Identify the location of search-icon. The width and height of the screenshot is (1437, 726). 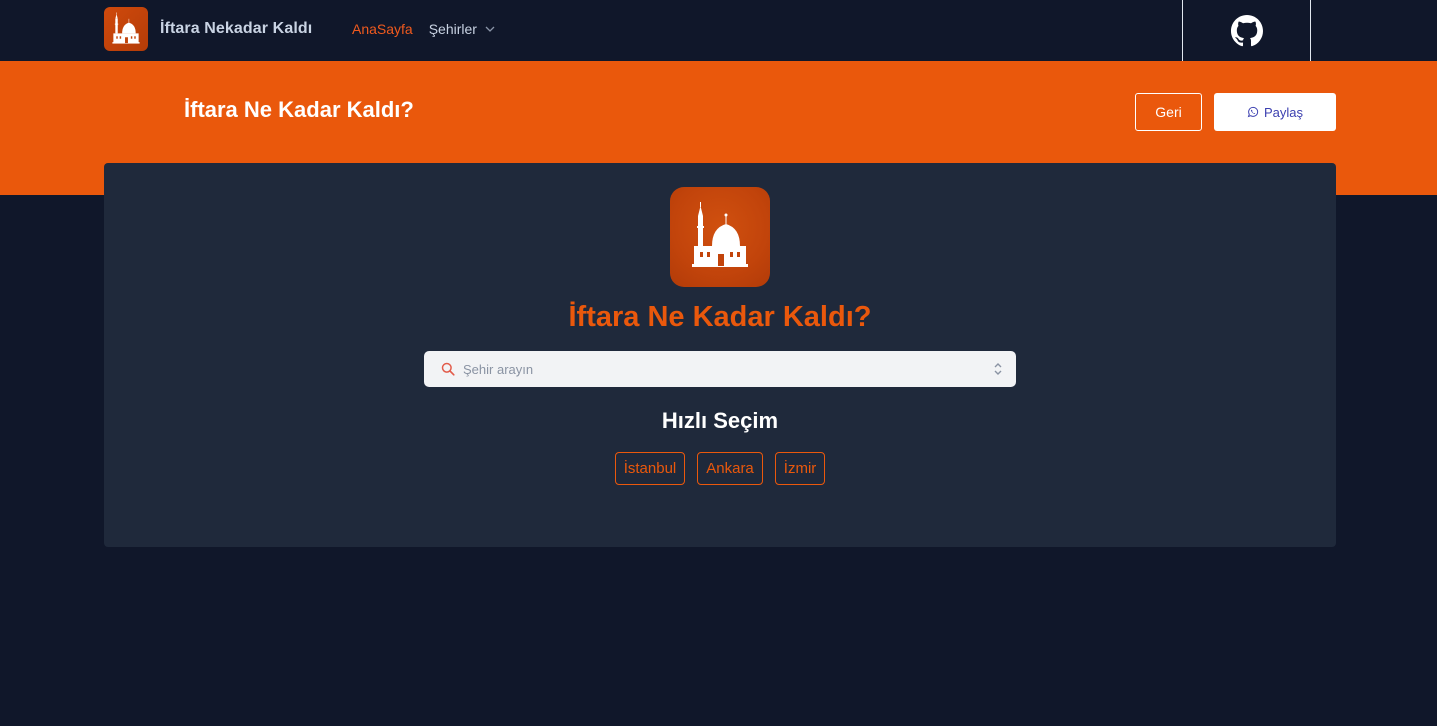
(448, 369).